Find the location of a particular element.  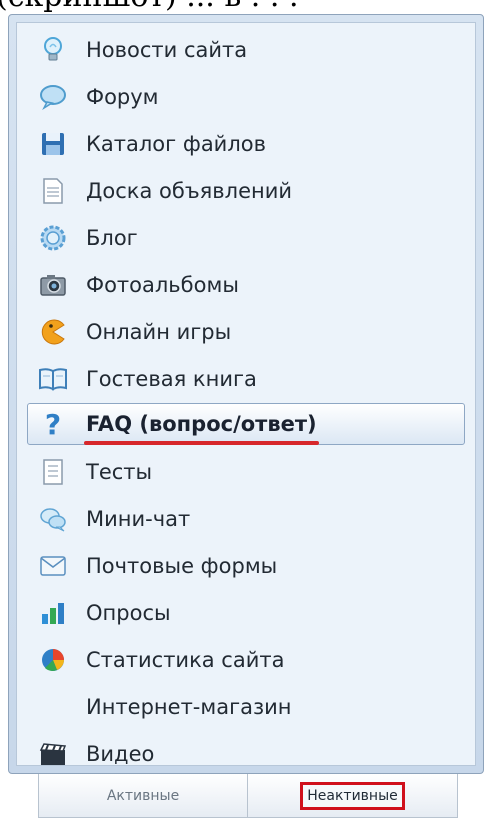

speech-bubble-icon is located at coordinates (53, 97).